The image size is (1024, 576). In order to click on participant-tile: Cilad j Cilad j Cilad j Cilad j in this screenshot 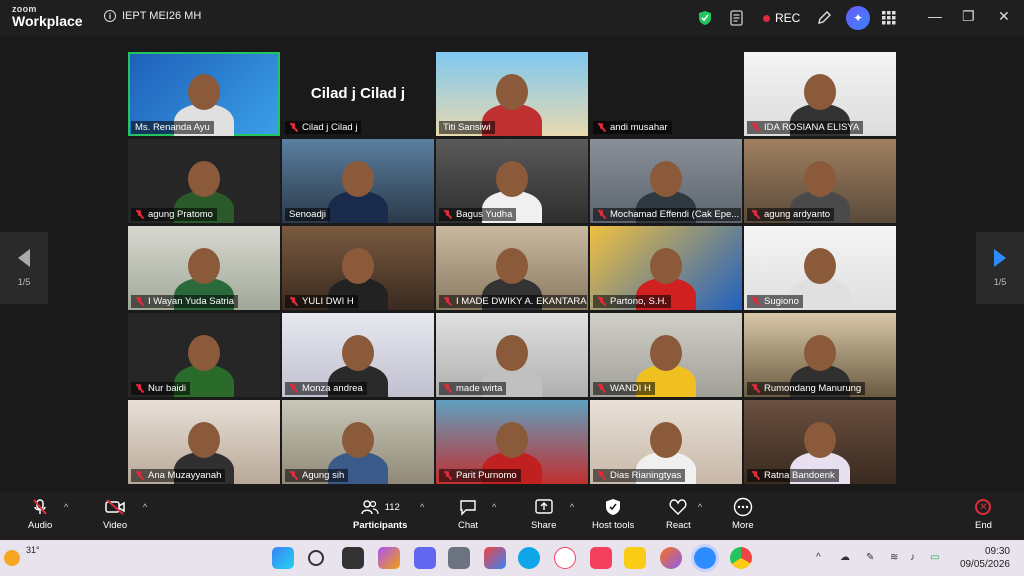, I will do `click(358, 94)`.